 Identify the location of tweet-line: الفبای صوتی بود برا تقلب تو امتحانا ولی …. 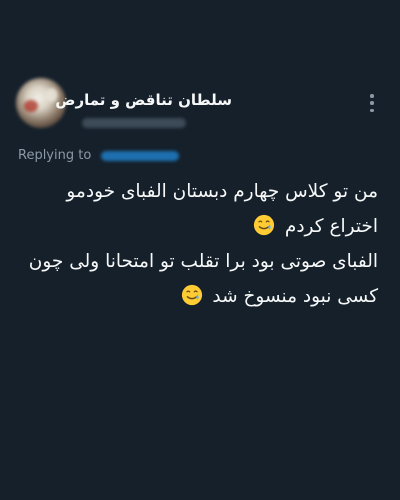
(198, 261).